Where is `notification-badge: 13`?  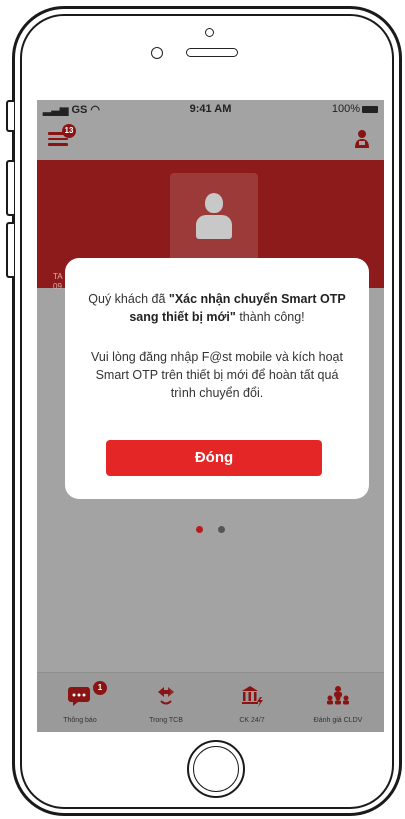 notification-badge: 13 is located at coordinates (69, 131).